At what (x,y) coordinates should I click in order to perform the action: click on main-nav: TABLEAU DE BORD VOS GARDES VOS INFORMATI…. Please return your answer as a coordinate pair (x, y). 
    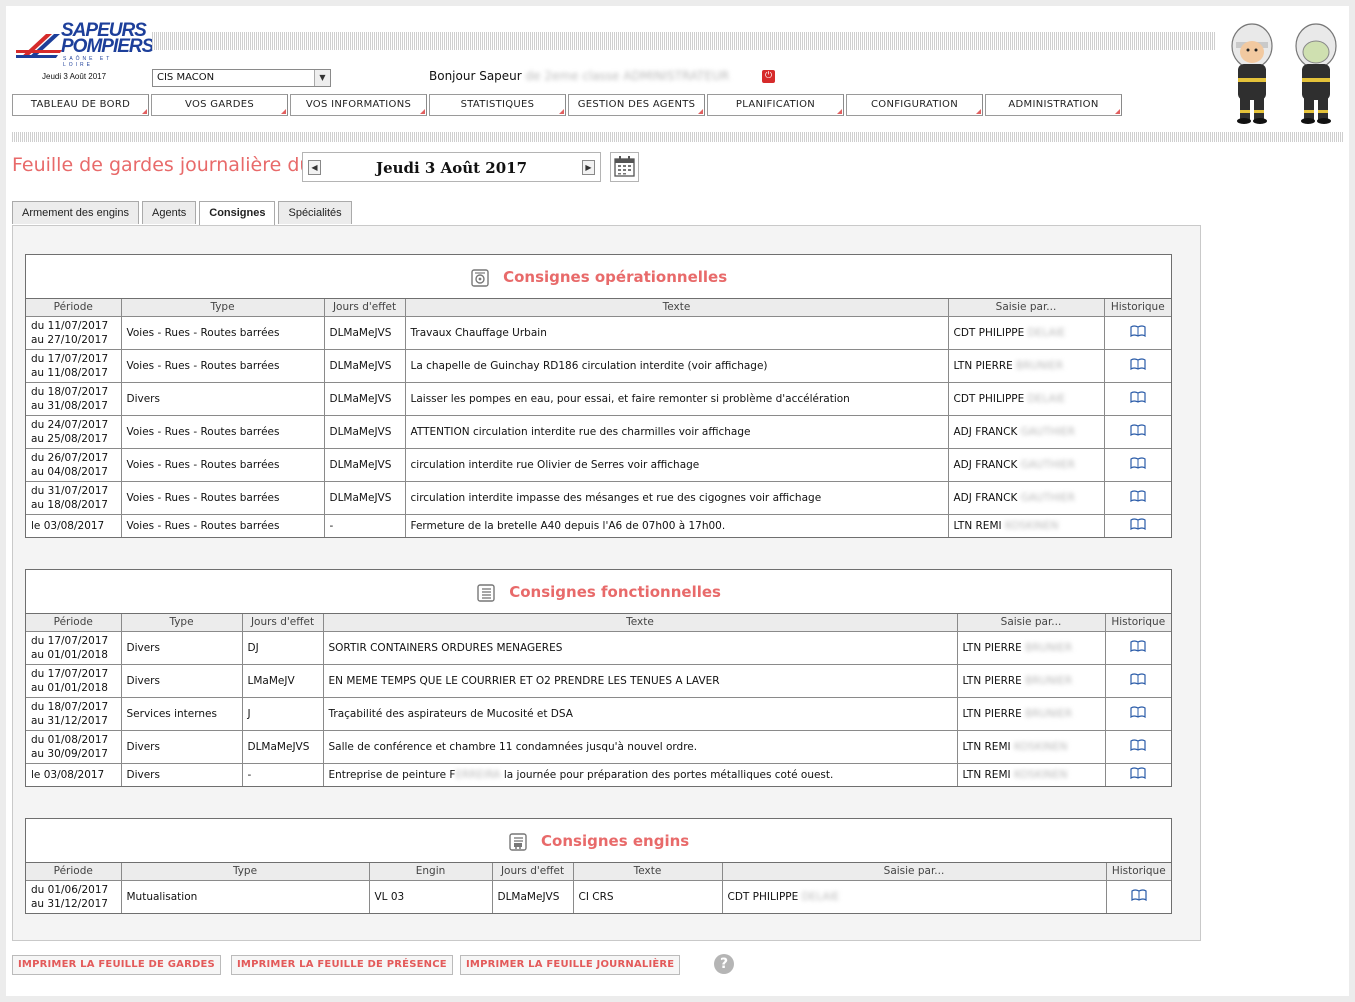
    Looking at the image, I should click on (567, 105).